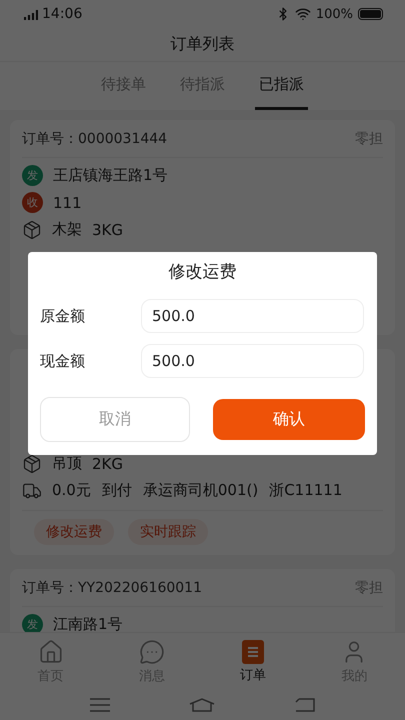 This screenshot has height=720, width=405. What do you see at coordinates (110, 175) in the screenshot?
I see `address-text: 王店镇海王路1号` at bounding box center [110, 175].